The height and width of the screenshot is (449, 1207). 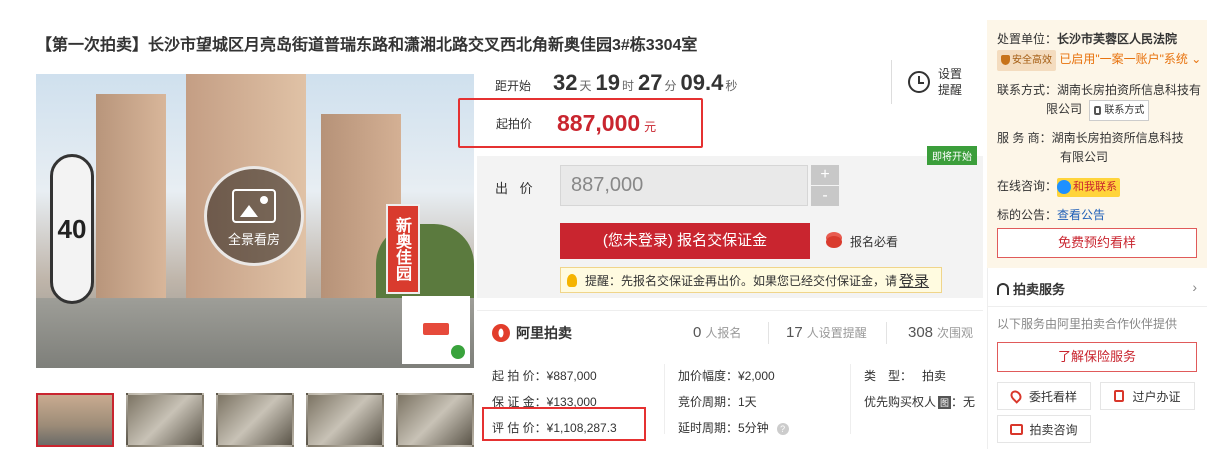 I want to click on one-account-link: 已启用"一案一账户"系统, so click(x=1123, y=59).